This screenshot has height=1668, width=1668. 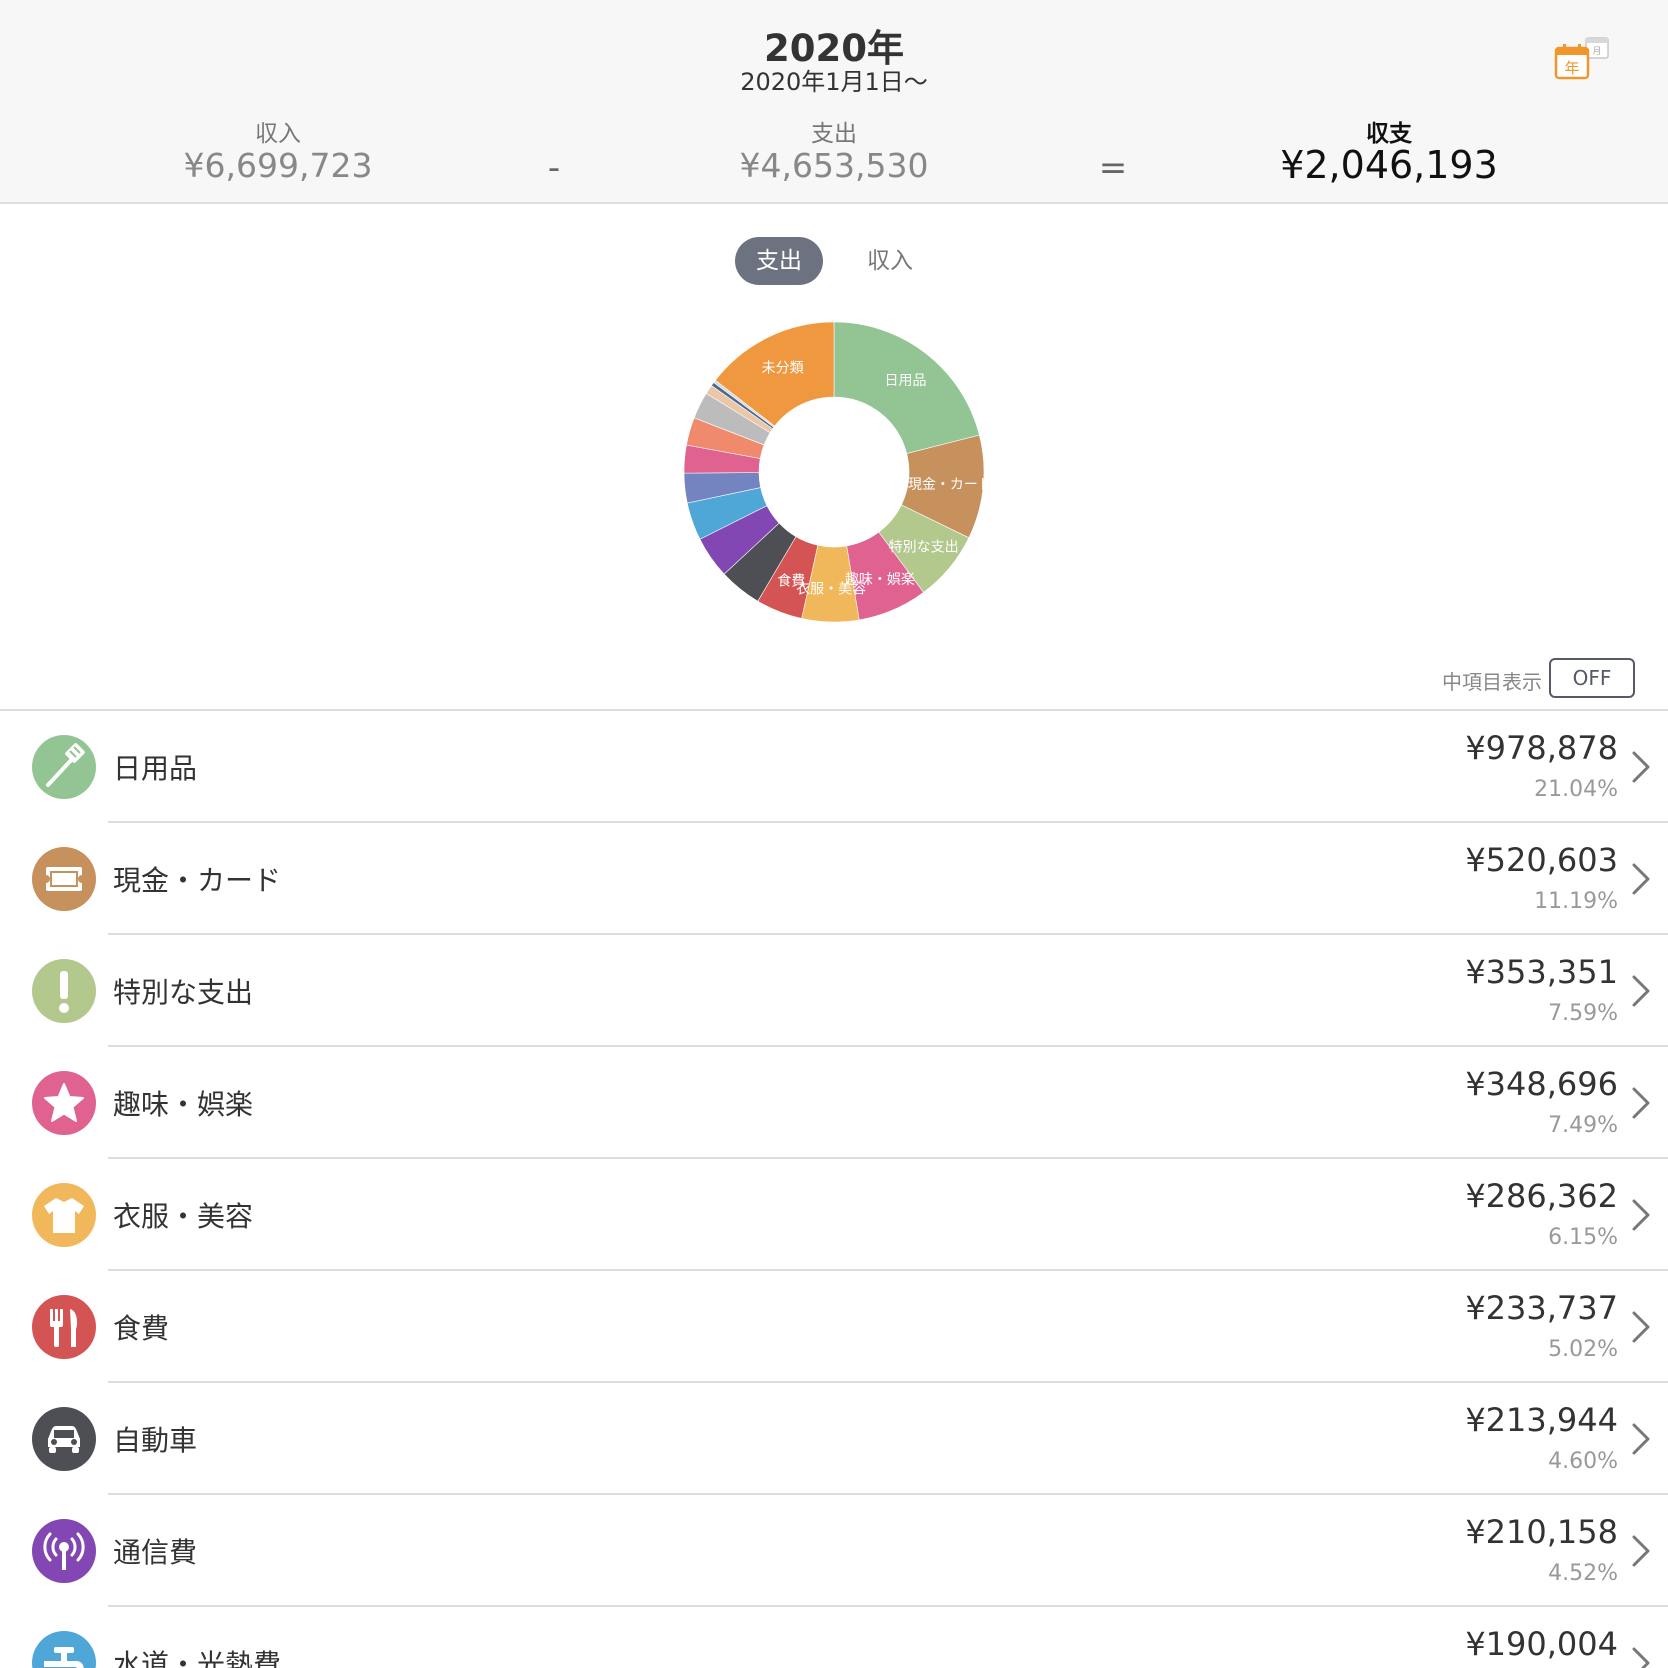 I want to click on category-row: 水道・光熱費 ¥190,004, so click(x=834, y=1637).